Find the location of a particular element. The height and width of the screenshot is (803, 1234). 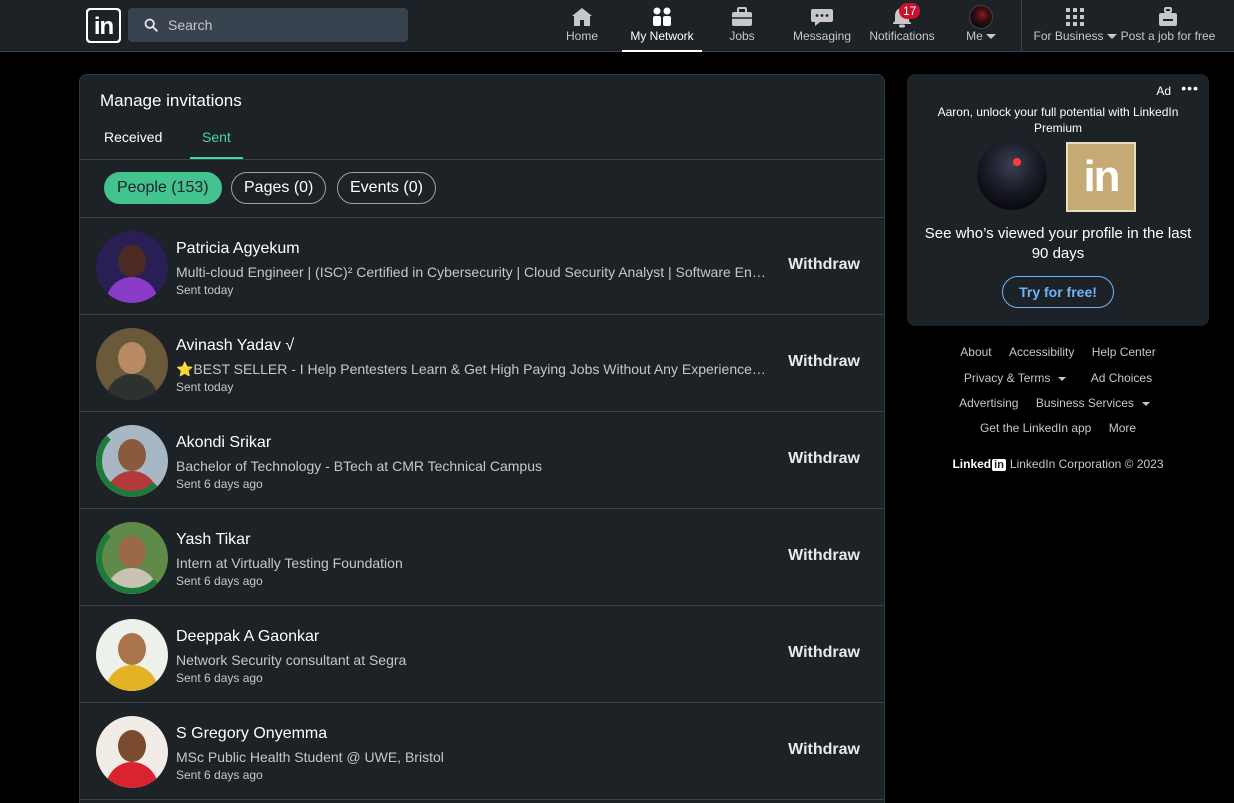

invitee-name: Yash Tikar is located at coordinates (213, 540).